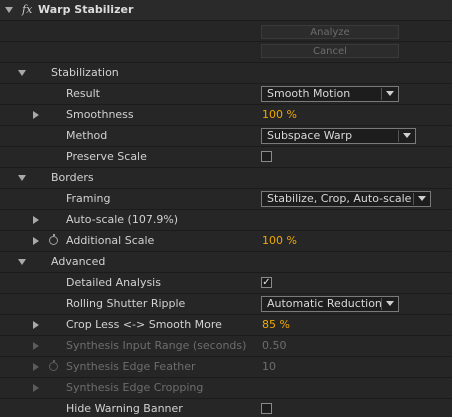 The height and width of the screenshot is (417, 452). What do you see at coordinates (22, 178) in the screenshot?
I see `collapse-borders-icon` at bounding box center [22, 178].